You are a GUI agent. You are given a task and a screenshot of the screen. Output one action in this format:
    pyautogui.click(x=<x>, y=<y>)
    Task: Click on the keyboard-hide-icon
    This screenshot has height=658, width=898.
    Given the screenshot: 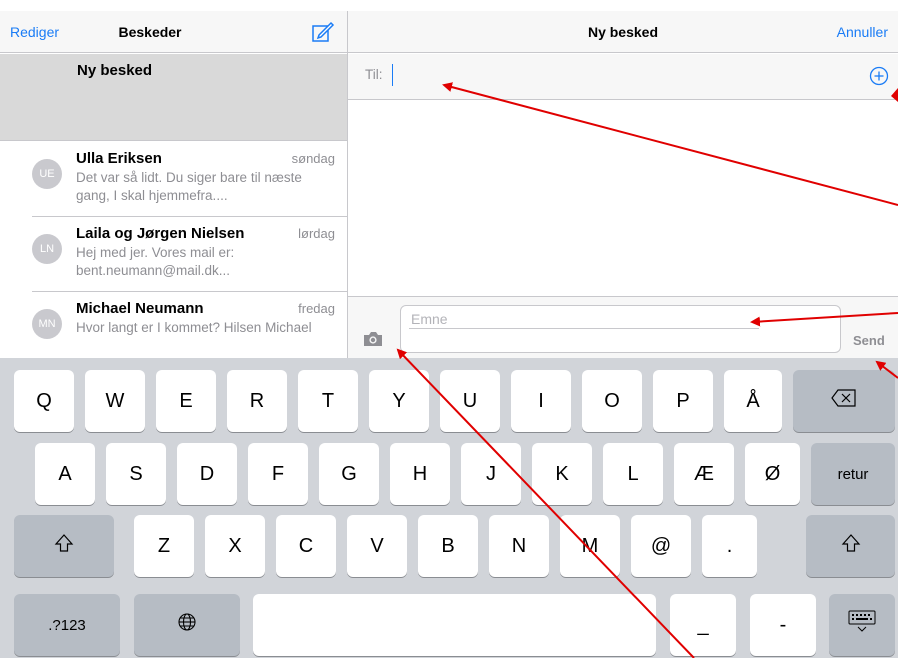 What is the action you would take?
    pyautogui.click(x=862, y=625)
    